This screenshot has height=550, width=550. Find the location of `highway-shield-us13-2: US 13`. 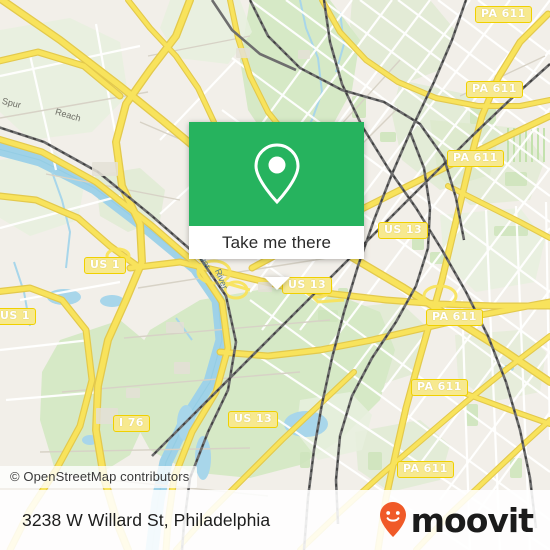

highway-shield-us13-2: US 13 is located at coordinates (307, 285).